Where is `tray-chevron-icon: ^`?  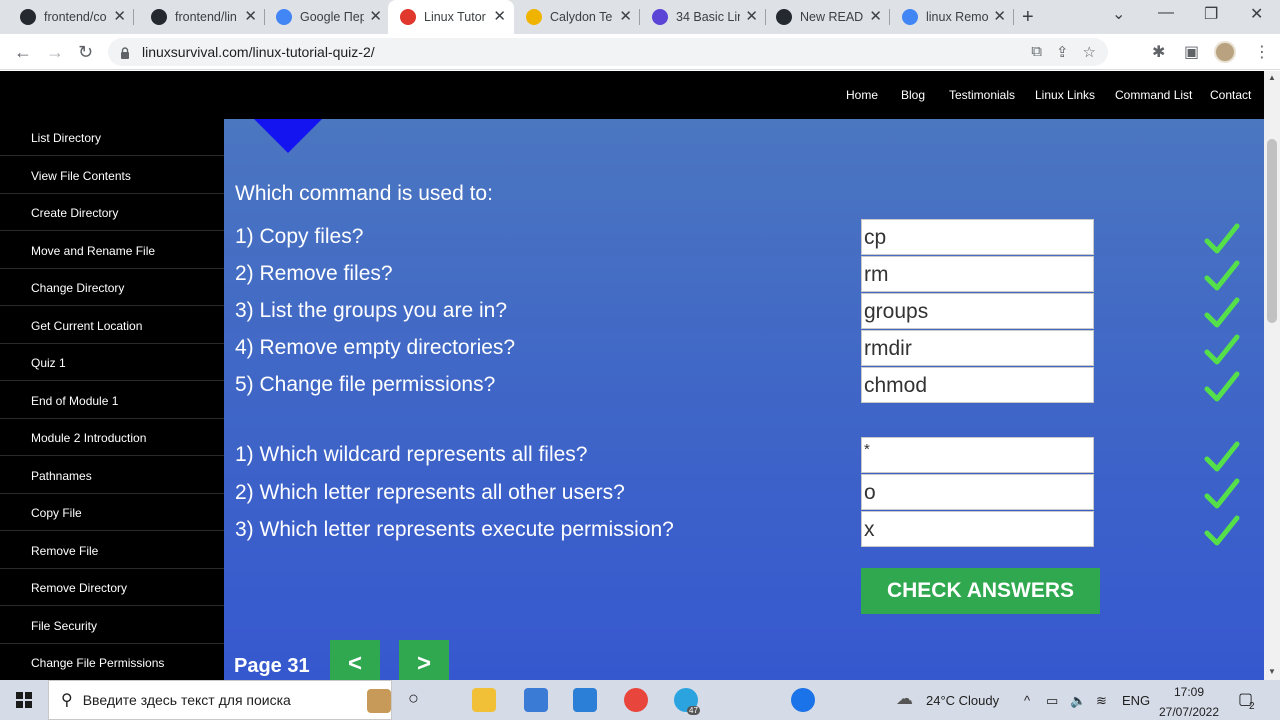 tray-chevron-icon: ^ is located at coordinates (1027, 700).